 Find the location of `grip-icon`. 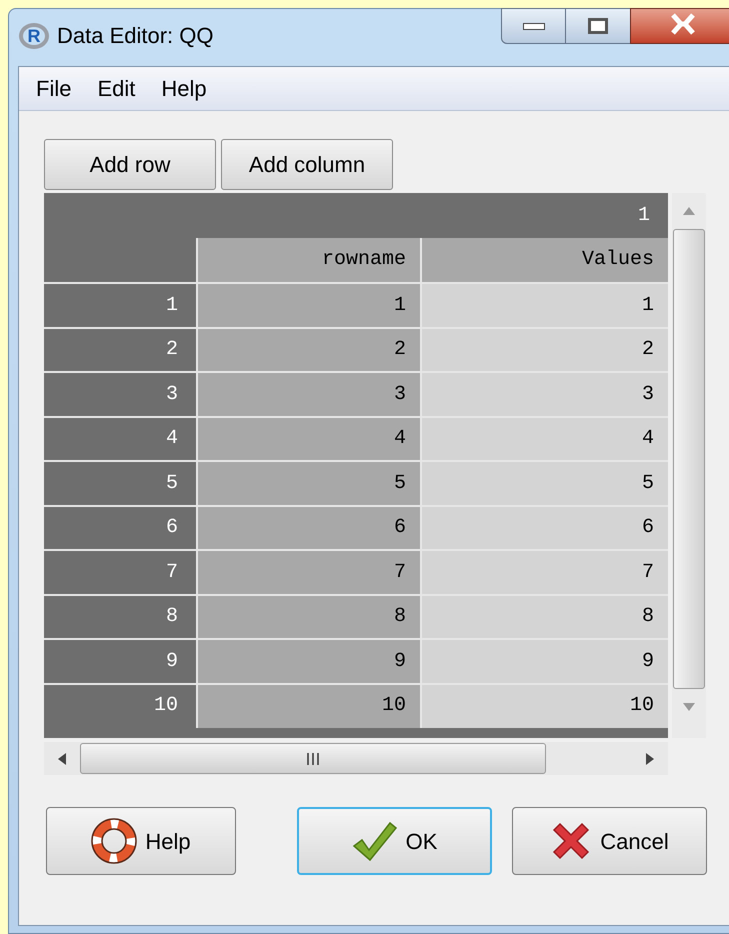

grip-icon is located at coordinates (313, 758).